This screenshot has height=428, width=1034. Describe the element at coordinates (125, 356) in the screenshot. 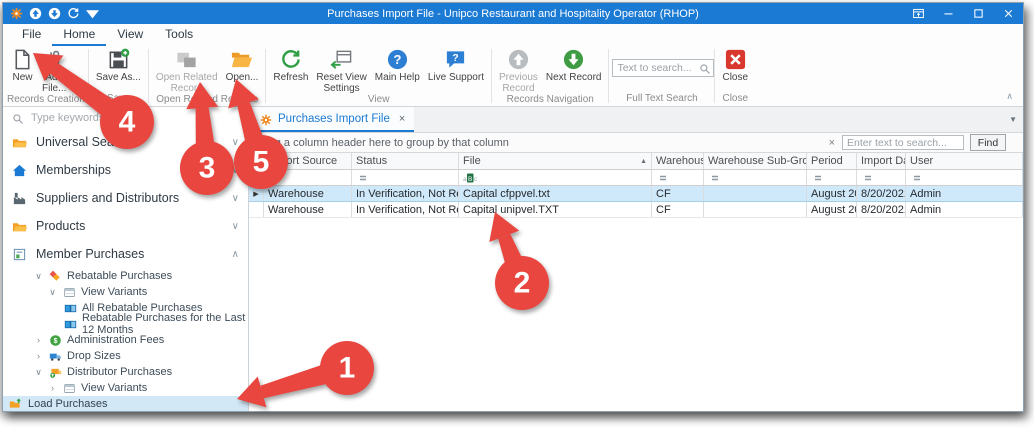

I see `tree-item-drop-sizes: › Drop Sizes` at that location.